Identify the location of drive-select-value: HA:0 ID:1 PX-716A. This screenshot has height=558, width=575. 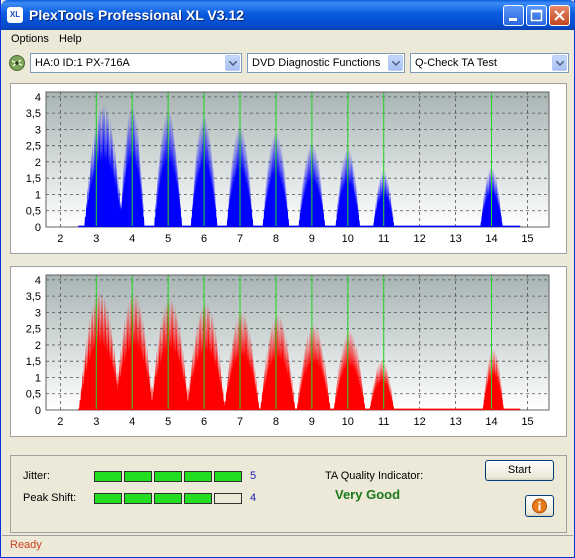
(82, 63).